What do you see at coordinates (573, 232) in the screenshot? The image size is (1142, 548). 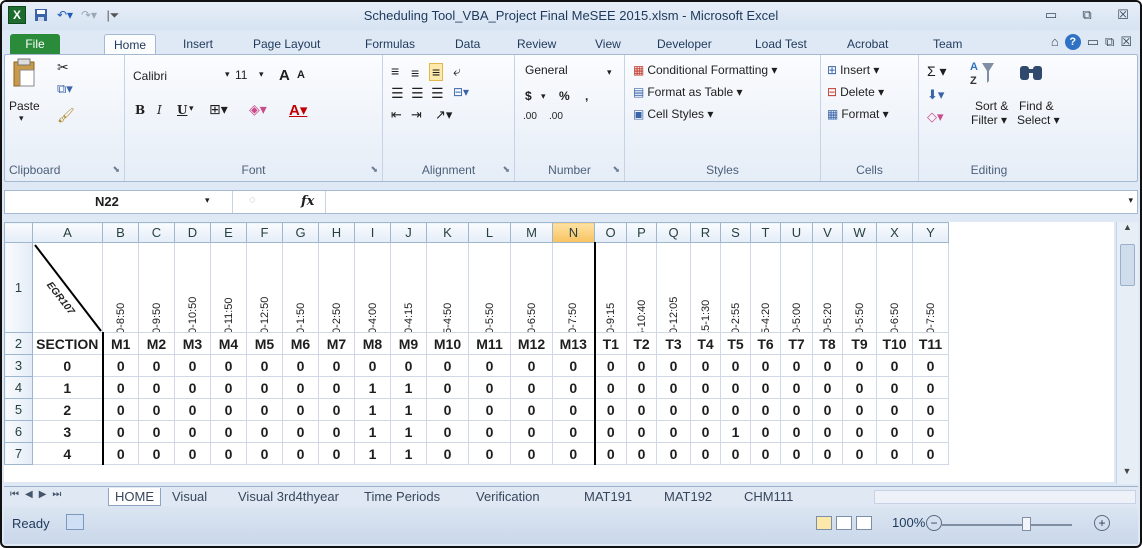 I see `column-header-n: N` at bounding box center [573, 232].